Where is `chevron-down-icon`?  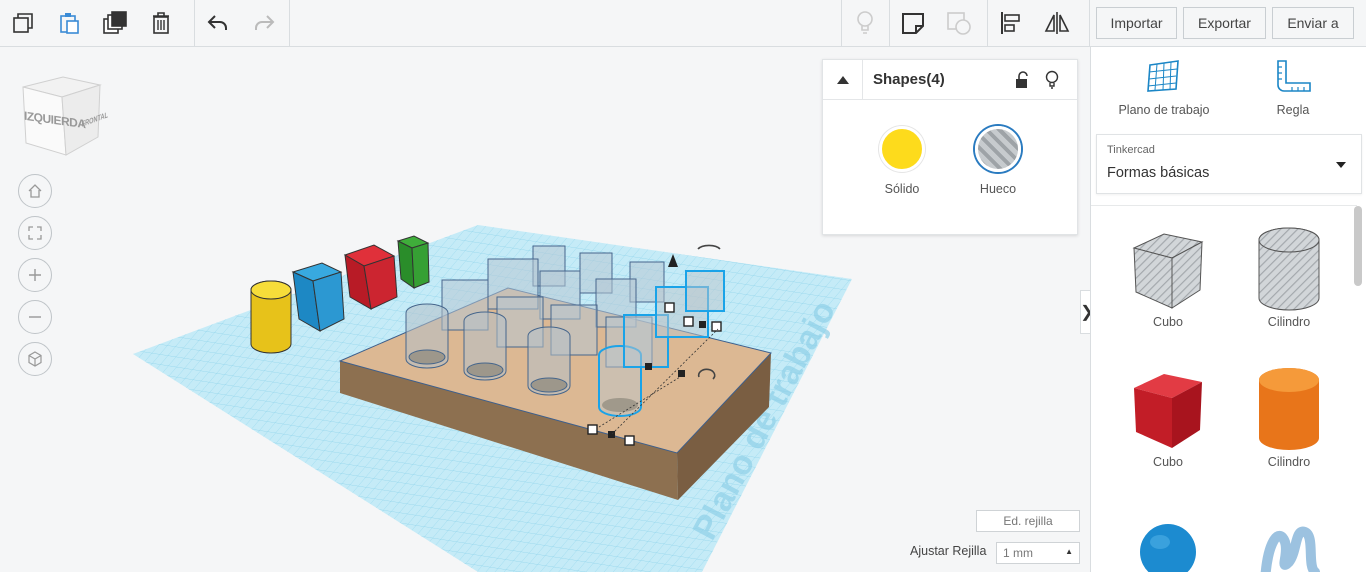 chevron-down-icon is located at coordinates (1341, 165).